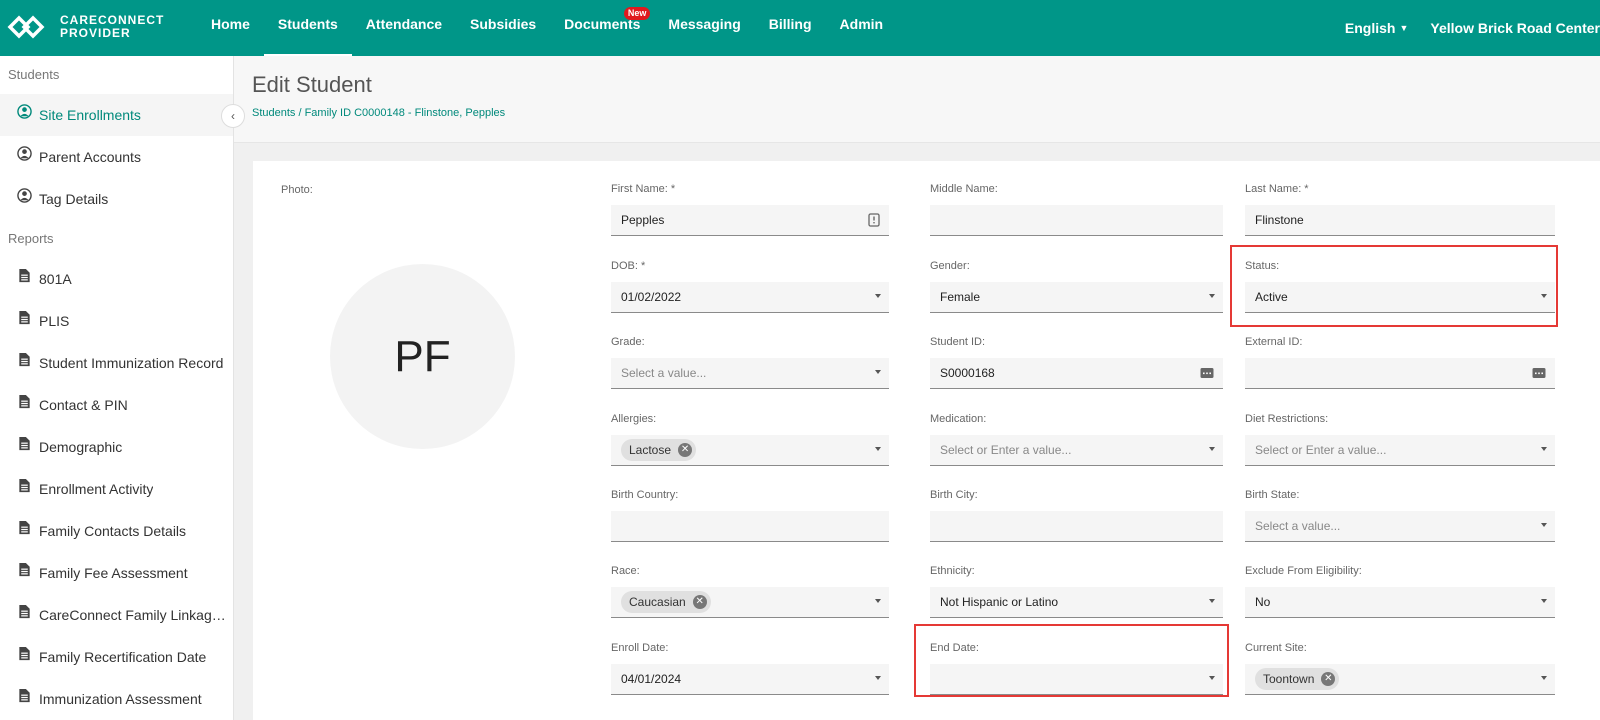 This screenshot has height=720, width=1600. Describe the element at coordinates (628, 342) in the screenshot. I see `grade-label: Grade:` at that location.